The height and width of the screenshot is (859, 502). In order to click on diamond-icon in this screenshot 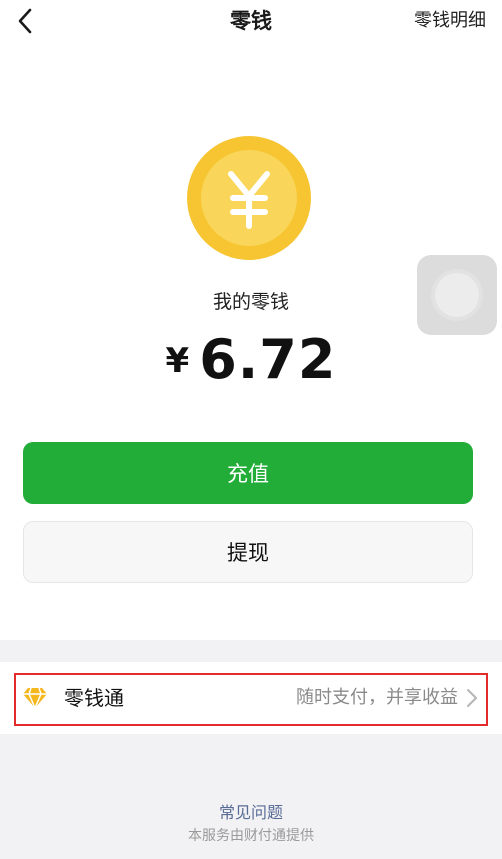, I will do `click(35, 698)`.